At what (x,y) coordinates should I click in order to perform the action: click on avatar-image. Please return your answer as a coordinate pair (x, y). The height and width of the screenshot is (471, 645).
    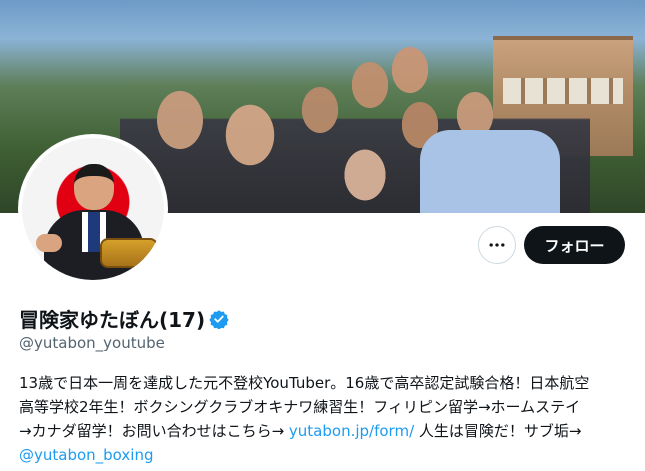
    Looking at the image, I should click on (93, 209).